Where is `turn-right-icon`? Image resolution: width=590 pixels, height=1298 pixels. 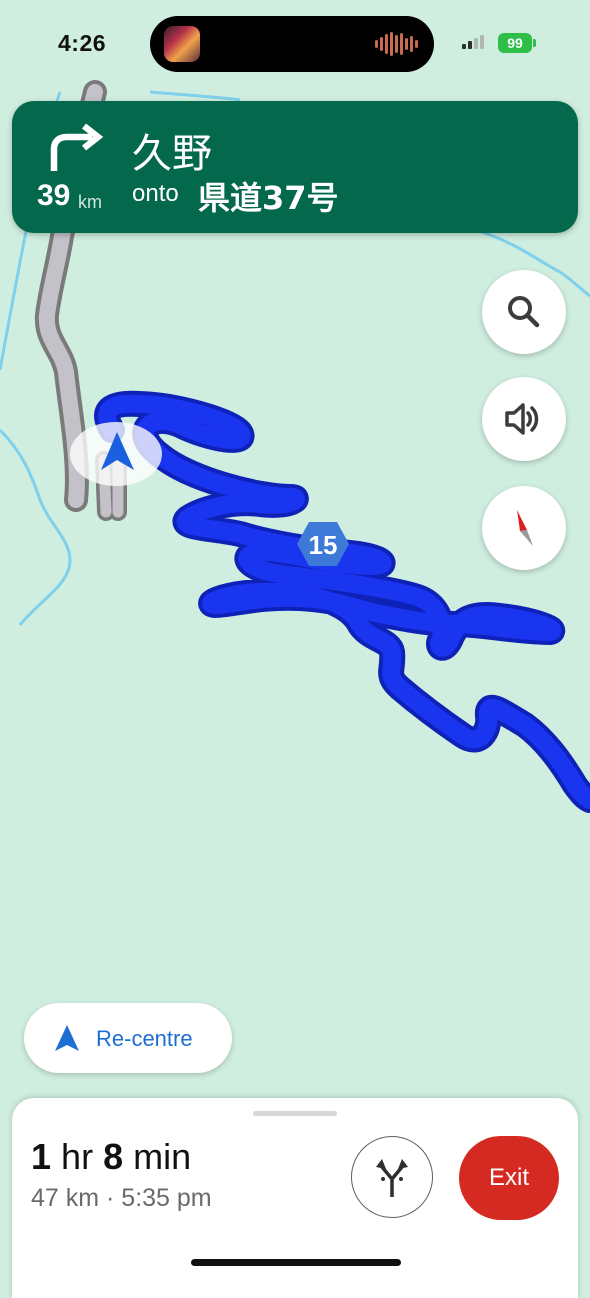
turn-right-icon is located at coordinates (77, 147).